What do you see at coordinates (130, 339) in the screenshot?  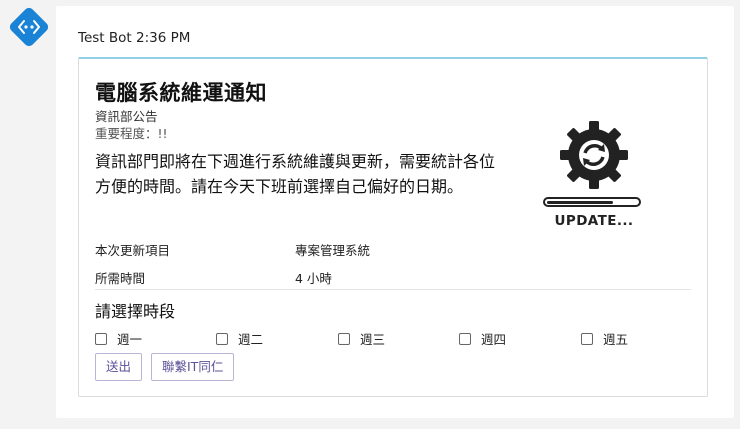 I see `checkbox-label: 週一` at bounding box center [130, 339].